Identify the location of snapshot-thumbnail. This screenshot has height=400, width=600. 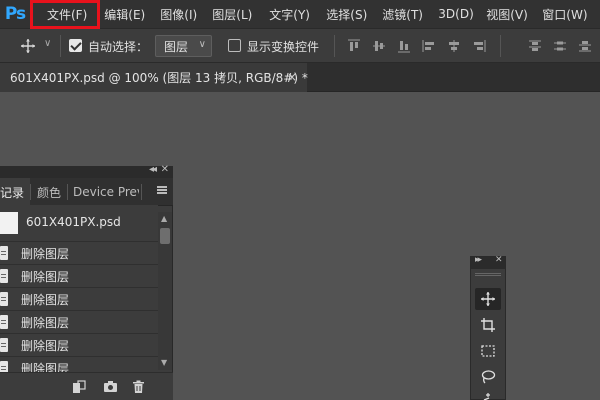
(9, 223).